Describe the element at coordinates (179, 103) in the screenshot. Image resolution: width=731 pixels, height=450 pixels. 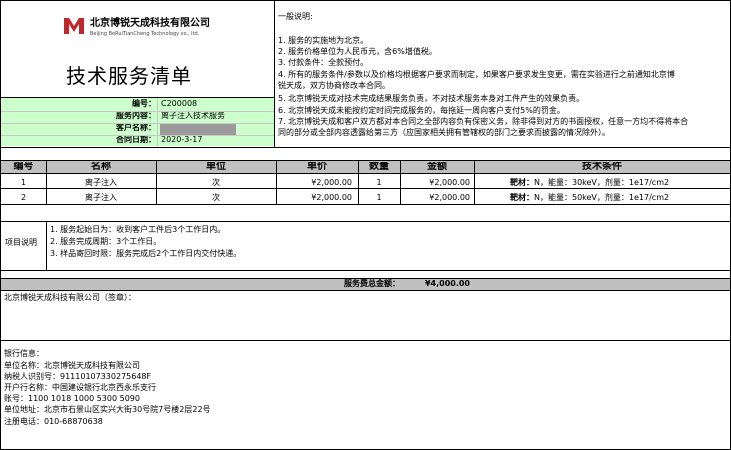
I see `no-value: C200008` at that location.